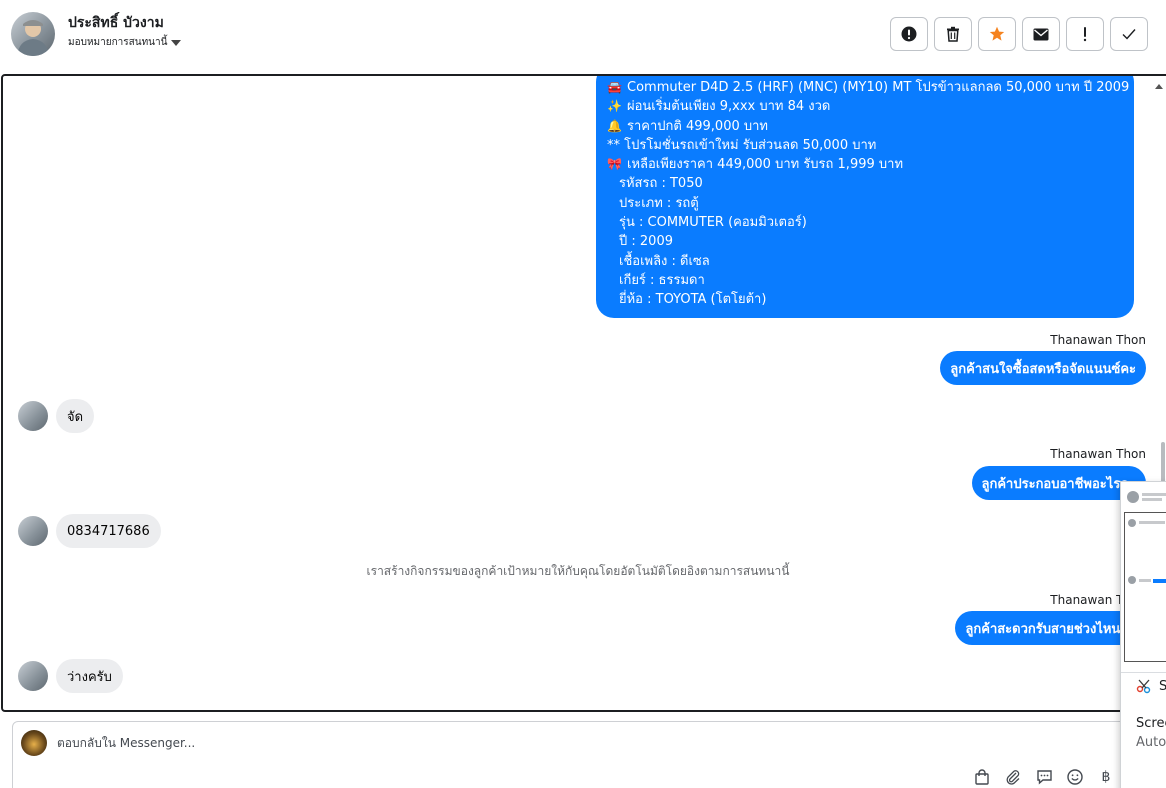  Describe the element at coordinates (662, 280) in the screenshot. I see `listing-line: เกียร์ : ธรรมดา` at that location.